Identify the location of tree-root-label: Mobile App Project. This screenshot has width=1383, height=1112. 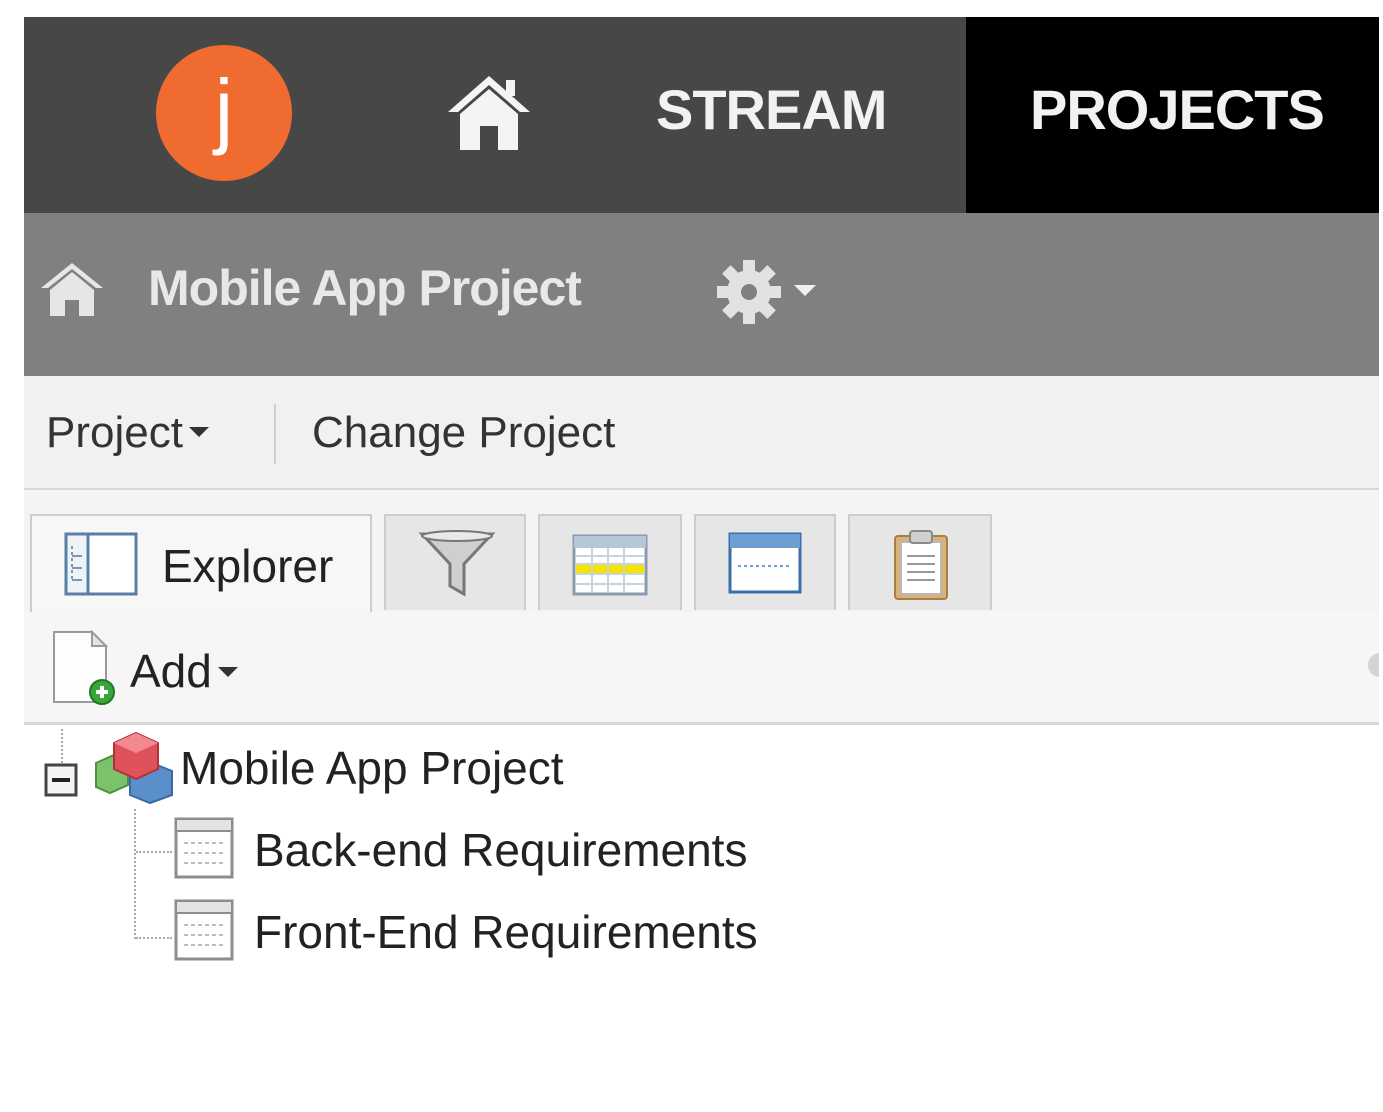
(372, 768).